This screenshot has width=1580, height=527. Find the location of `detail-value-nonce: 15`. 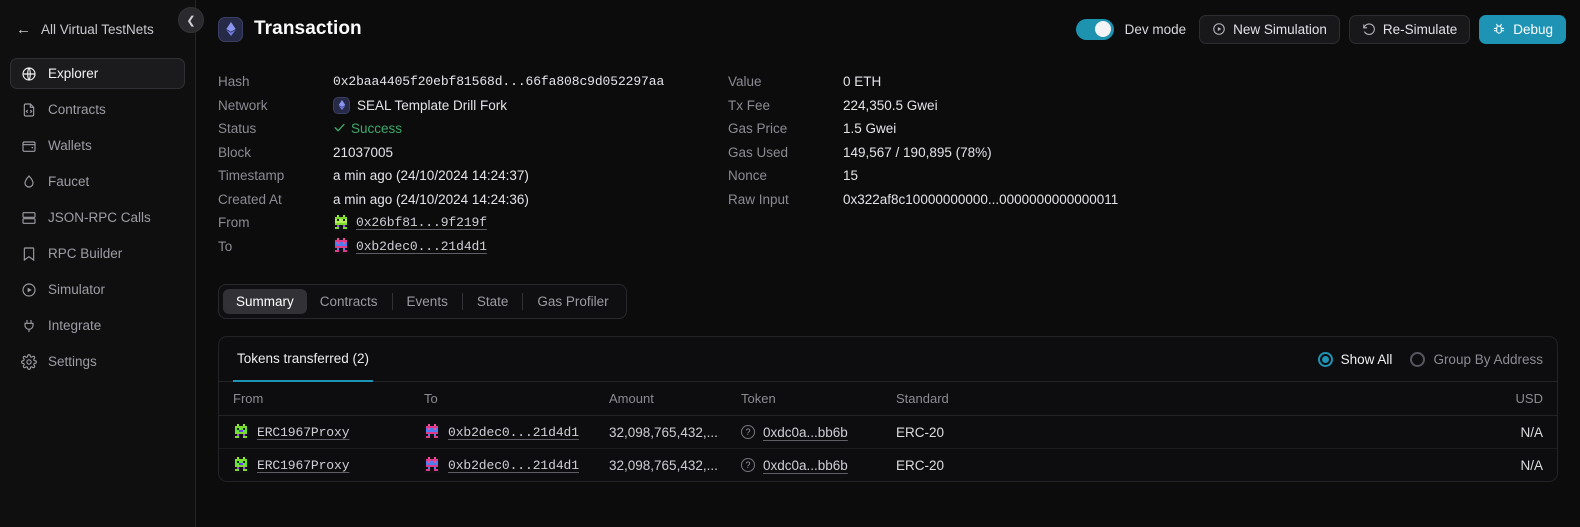

detail-value-nonce: 15 is located at coordinates (851, 176).